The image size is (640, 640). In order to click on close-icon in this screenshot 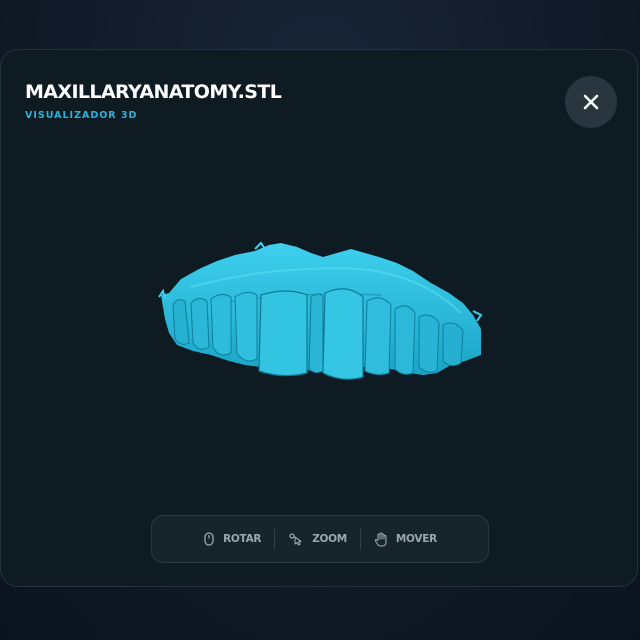, I will do `click(591, 102)`.